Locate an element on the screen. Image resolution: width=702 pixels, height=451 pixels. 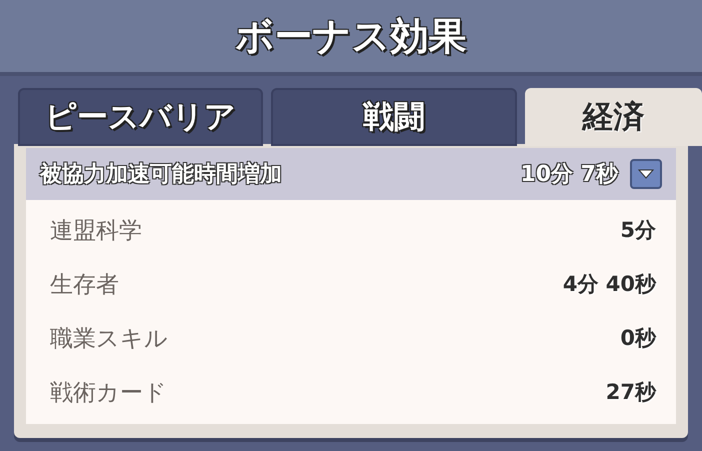
source-name: 戦術カード is located at coordinates (108, 393).